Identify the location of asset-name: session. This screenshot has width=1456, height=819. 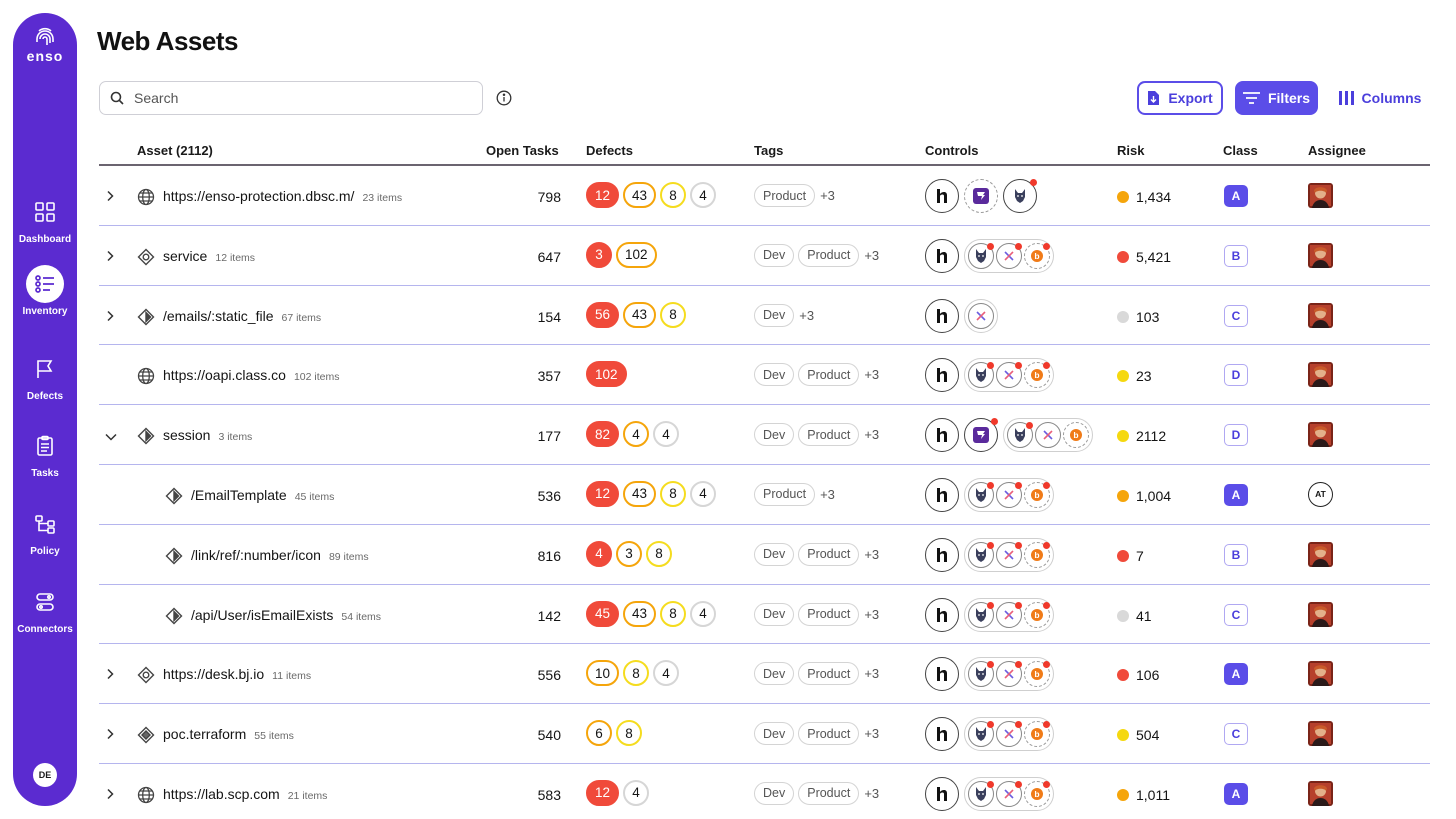
(186, 435).